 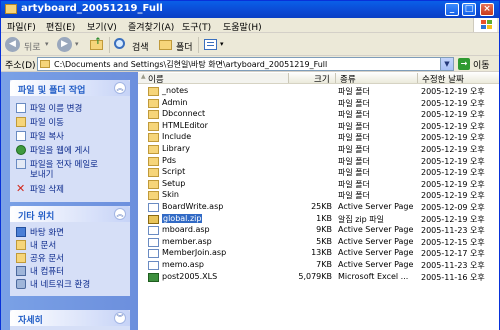 I want to click on file-name: Pds, so click(x=169, y=160).